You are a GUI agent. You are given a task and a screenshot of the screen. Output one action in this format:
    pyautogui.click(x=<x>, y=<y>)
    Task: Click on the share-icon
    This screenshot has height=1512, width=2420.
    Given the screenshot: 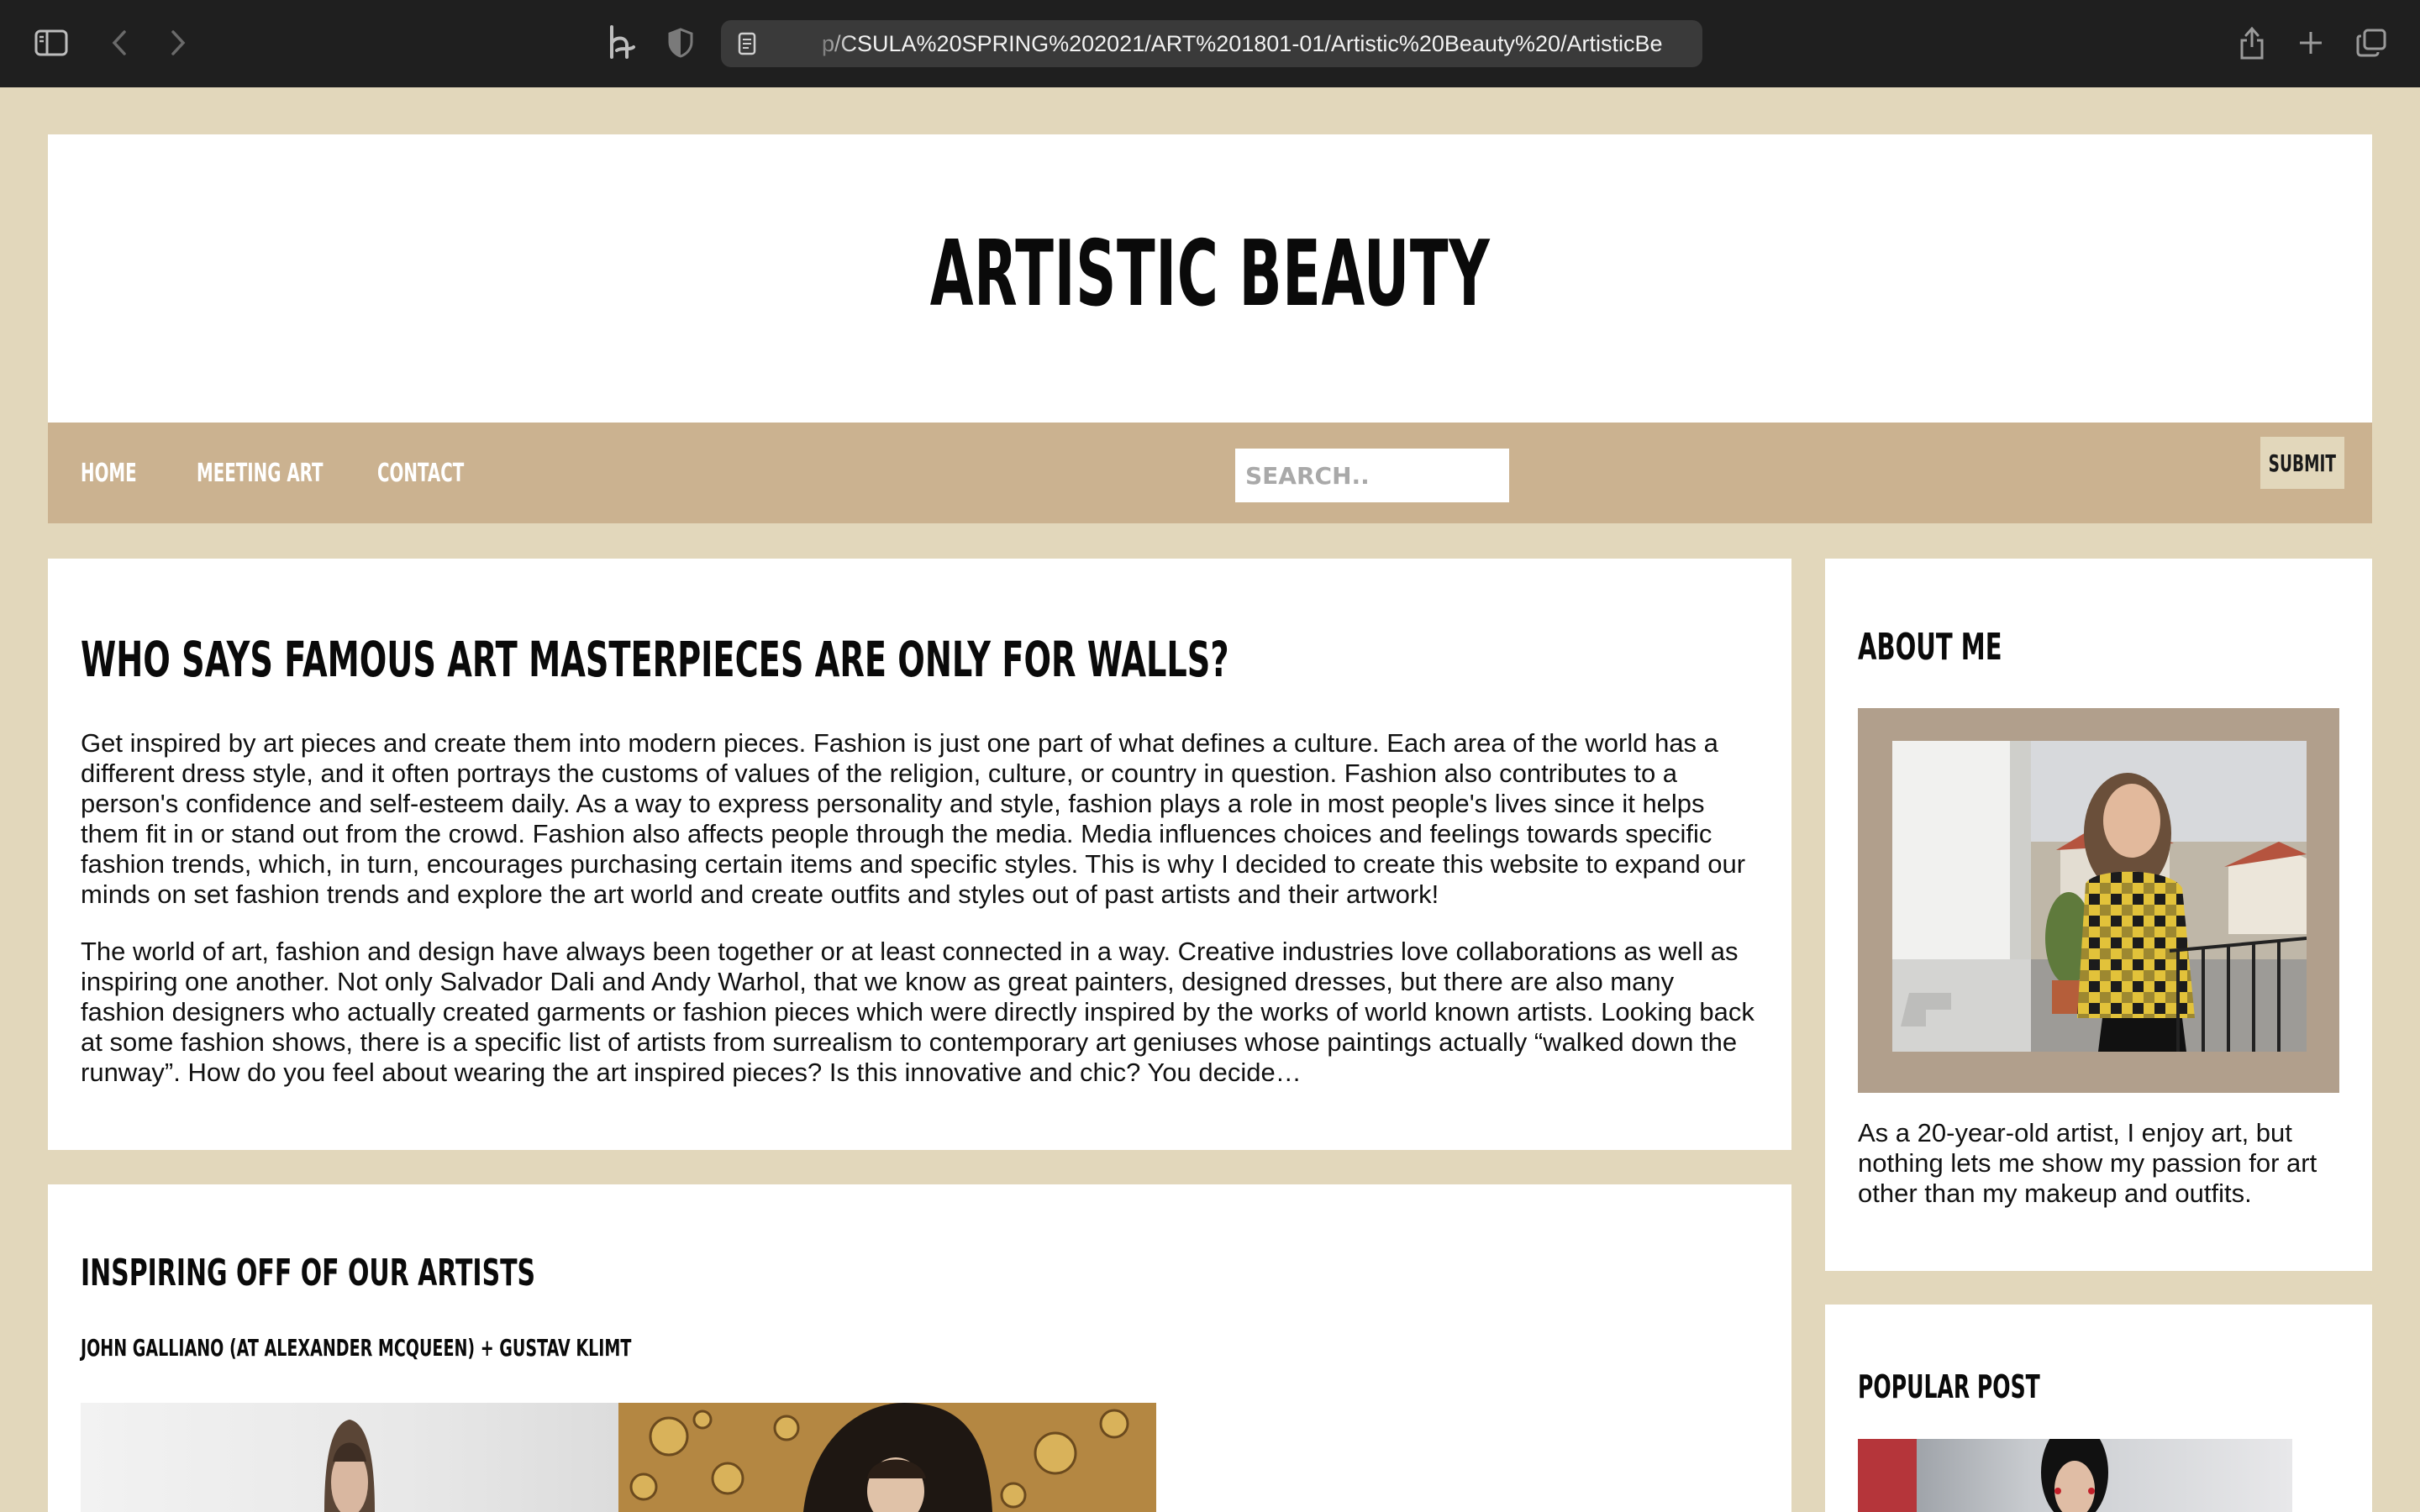 What is the action you would take?
    pyautogui.click(x=2252, y=43)
    